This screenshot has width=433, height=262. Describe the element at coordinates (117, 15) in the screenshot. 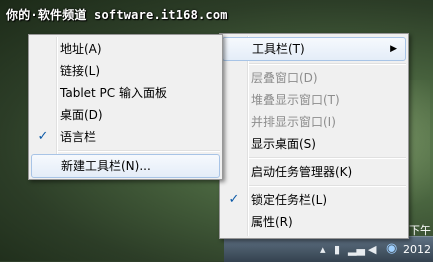

I see `watermark-text: 你的·软件频道 software.it168.com` at that location.